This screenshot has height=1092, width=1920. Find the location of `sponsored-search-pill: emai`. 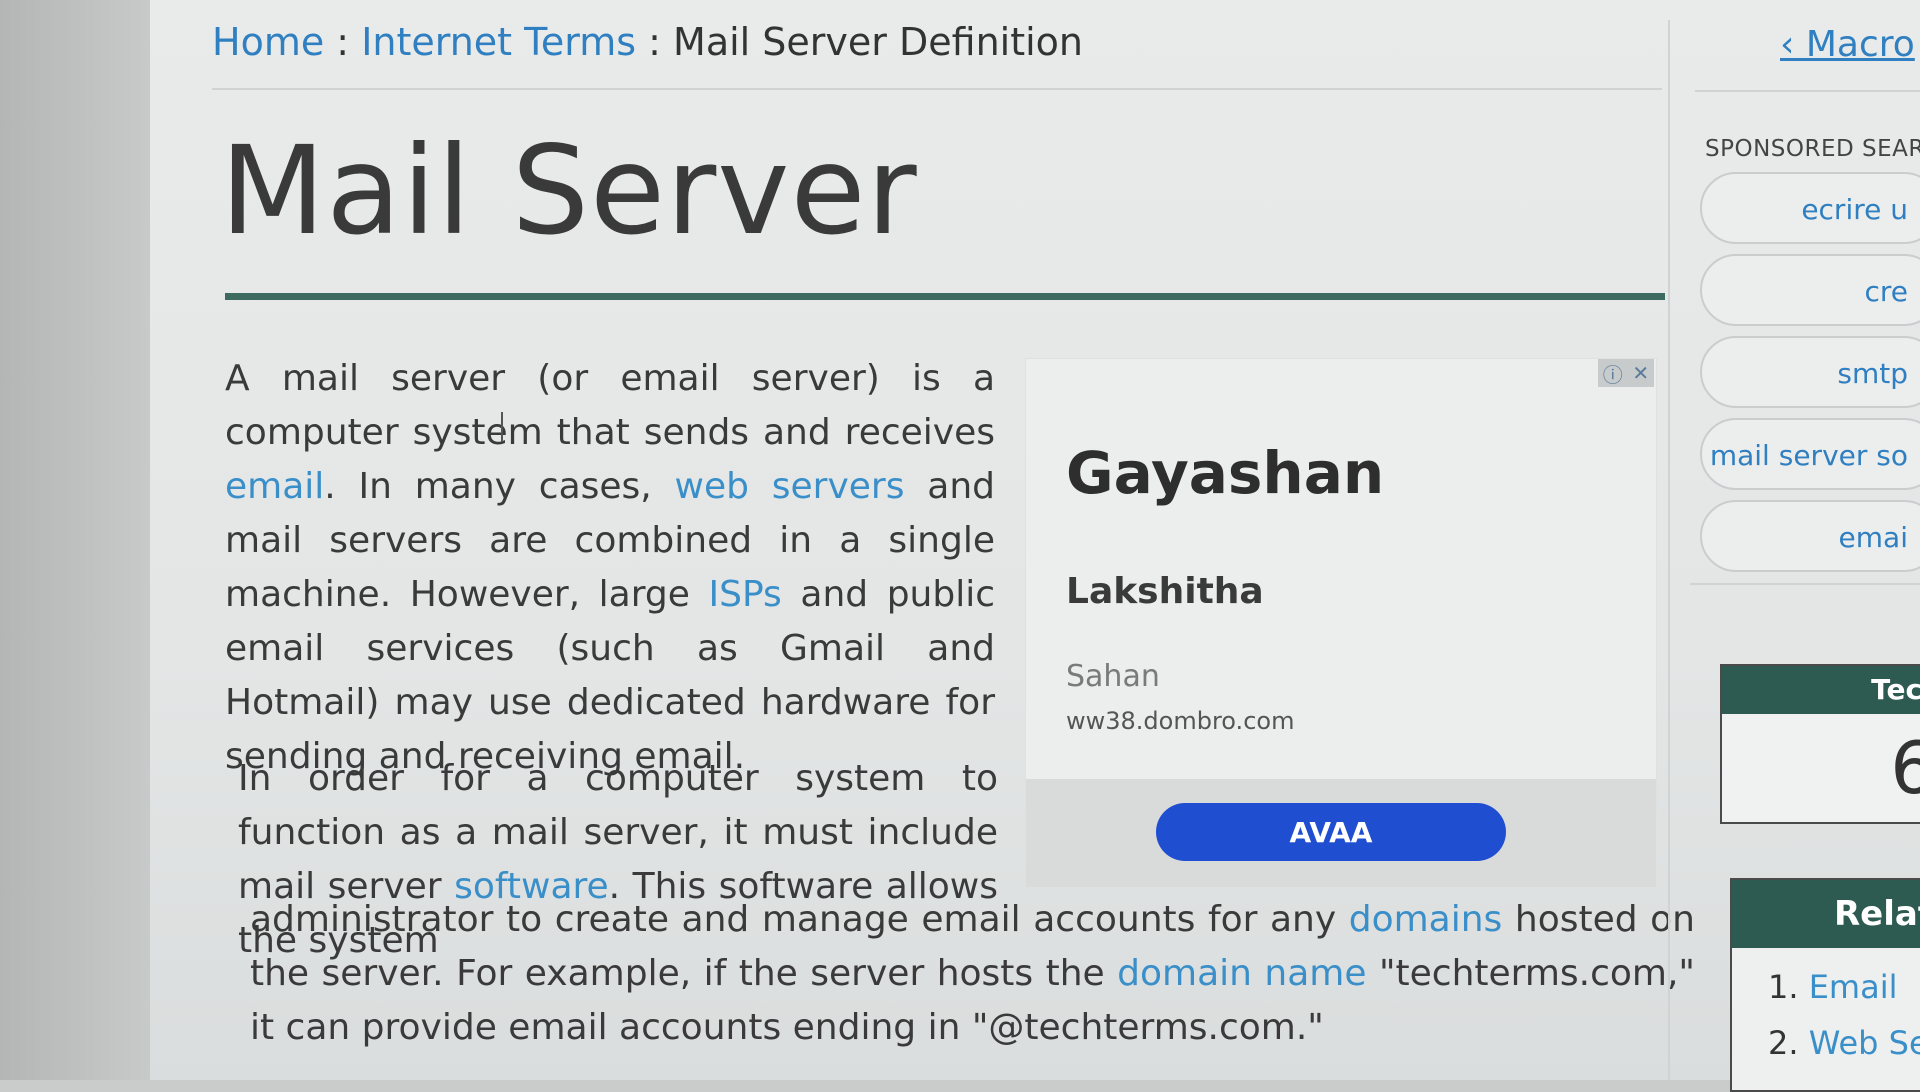

sponsored-search-pill: emai is located at coordinates (1810, 536).